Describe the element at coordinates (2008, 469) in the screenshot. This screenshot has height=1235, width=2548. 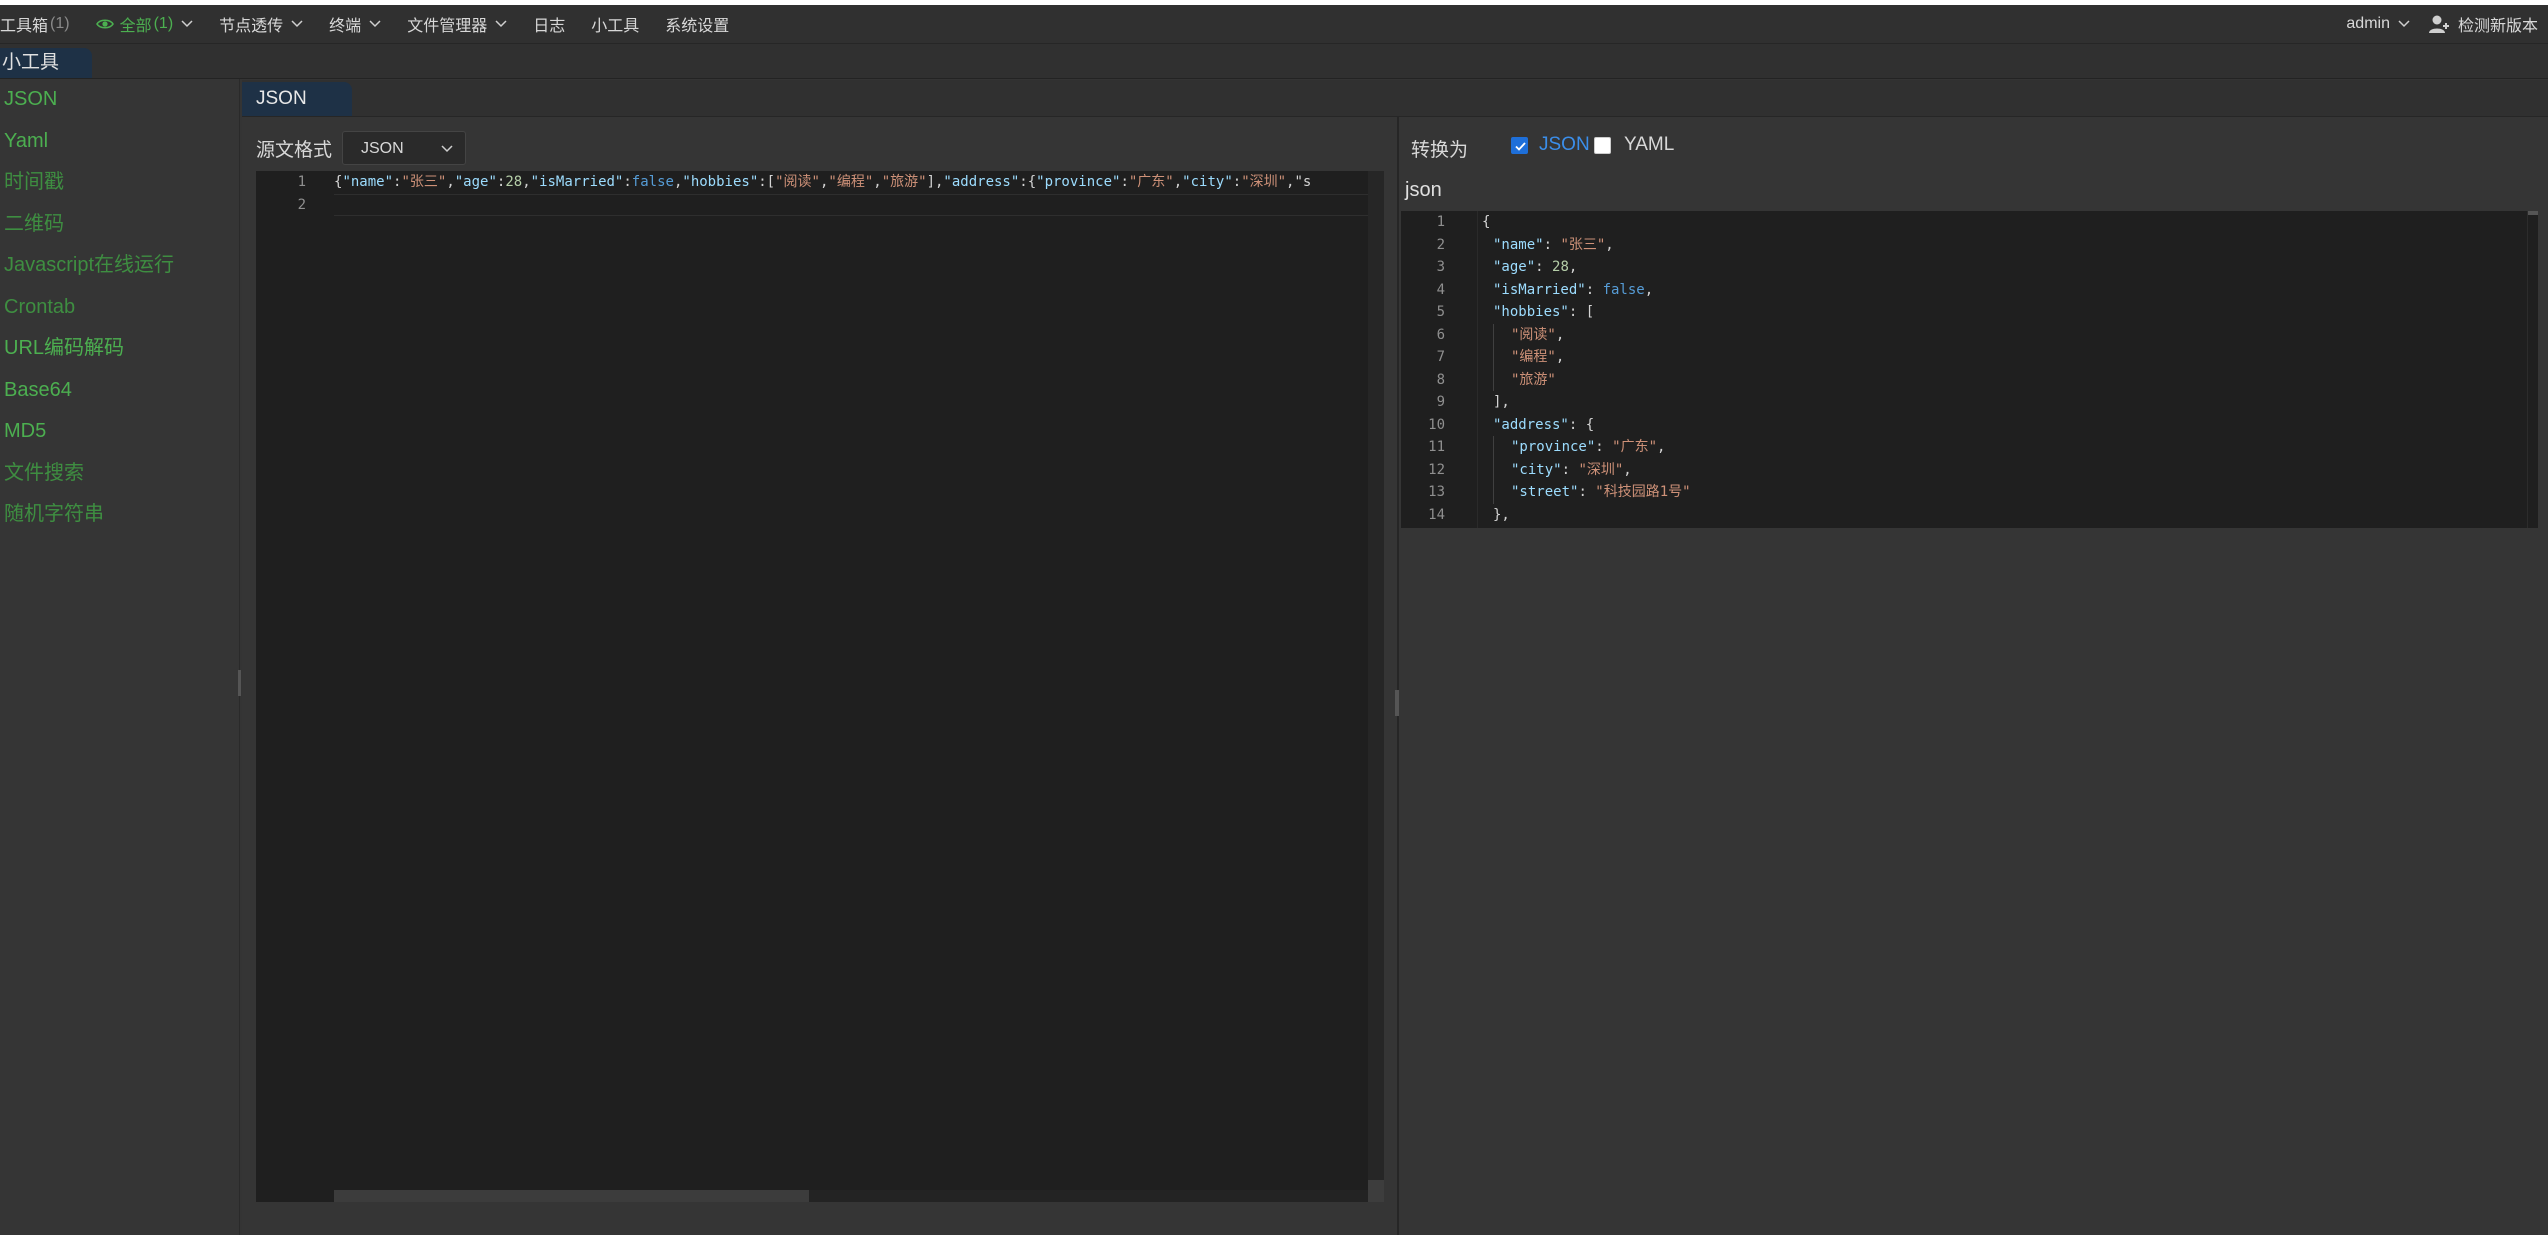
I see `output-code-line: "city": "深圳",` at that location.